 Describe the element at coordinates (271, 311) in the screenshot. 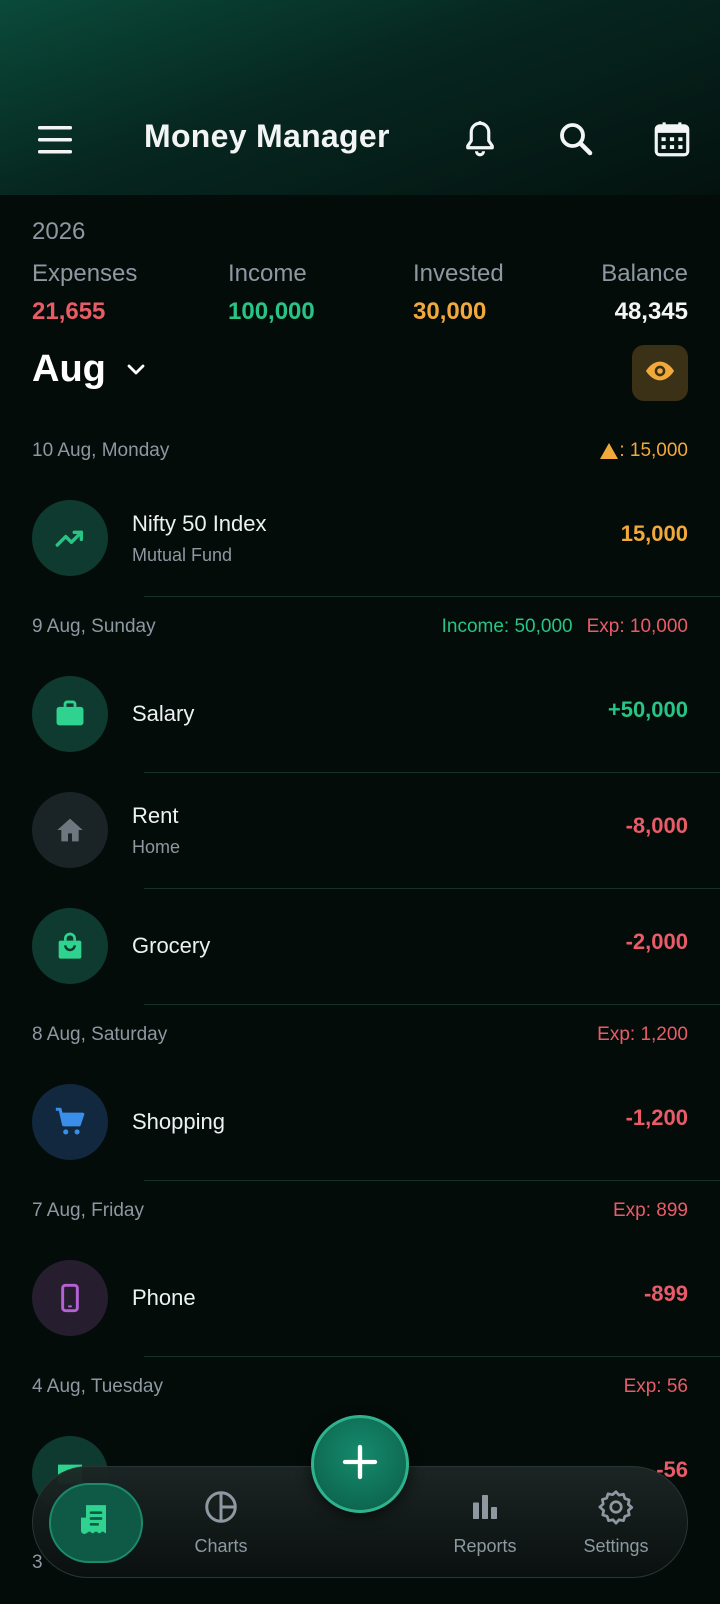

I see `income-value: 100,000` at that location.